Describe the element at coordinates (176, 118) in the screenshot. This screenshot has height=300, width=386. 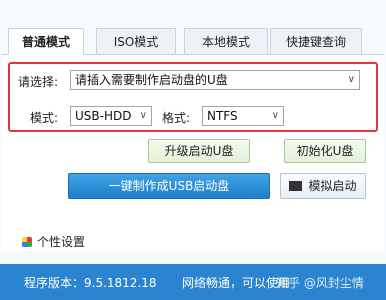
I see `format-label: 格式:` at that location.